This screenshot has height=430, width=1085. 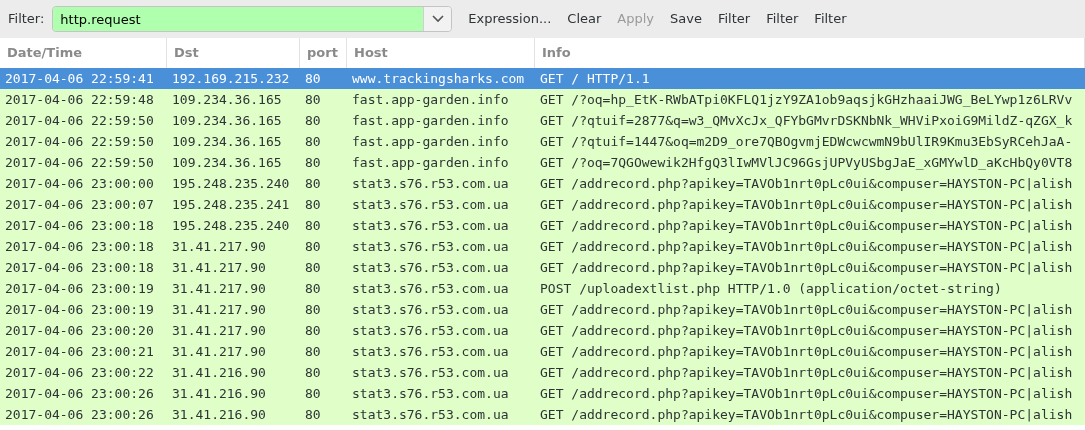 I want to click on table-cell-text: 2017-04-06 22:59:48, so click(x=79, y=100).